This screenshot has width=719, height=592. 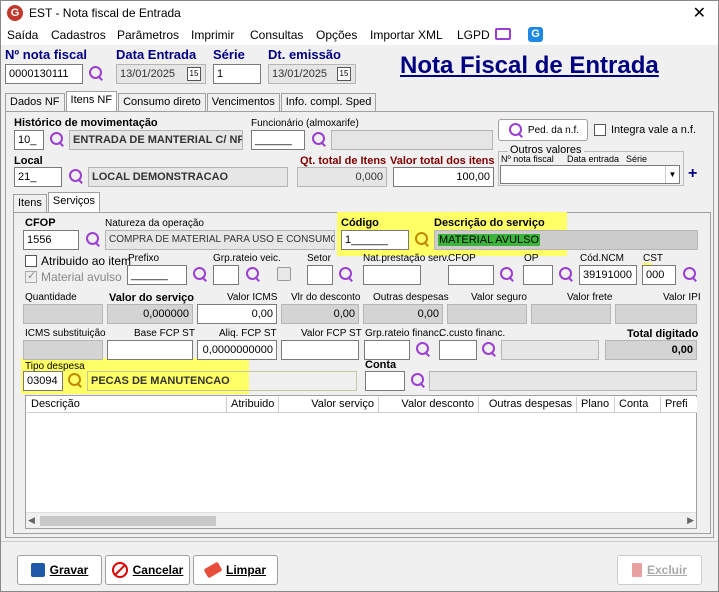 I want to click on col-outras-despesas: Outras despesas, so click(x=528, y=404).